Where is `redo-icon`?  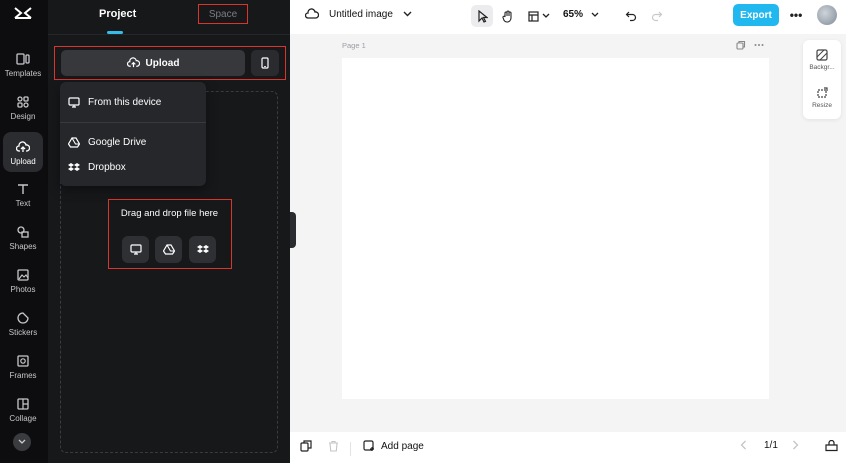
redo-icon is located at coordinates (657, 16).